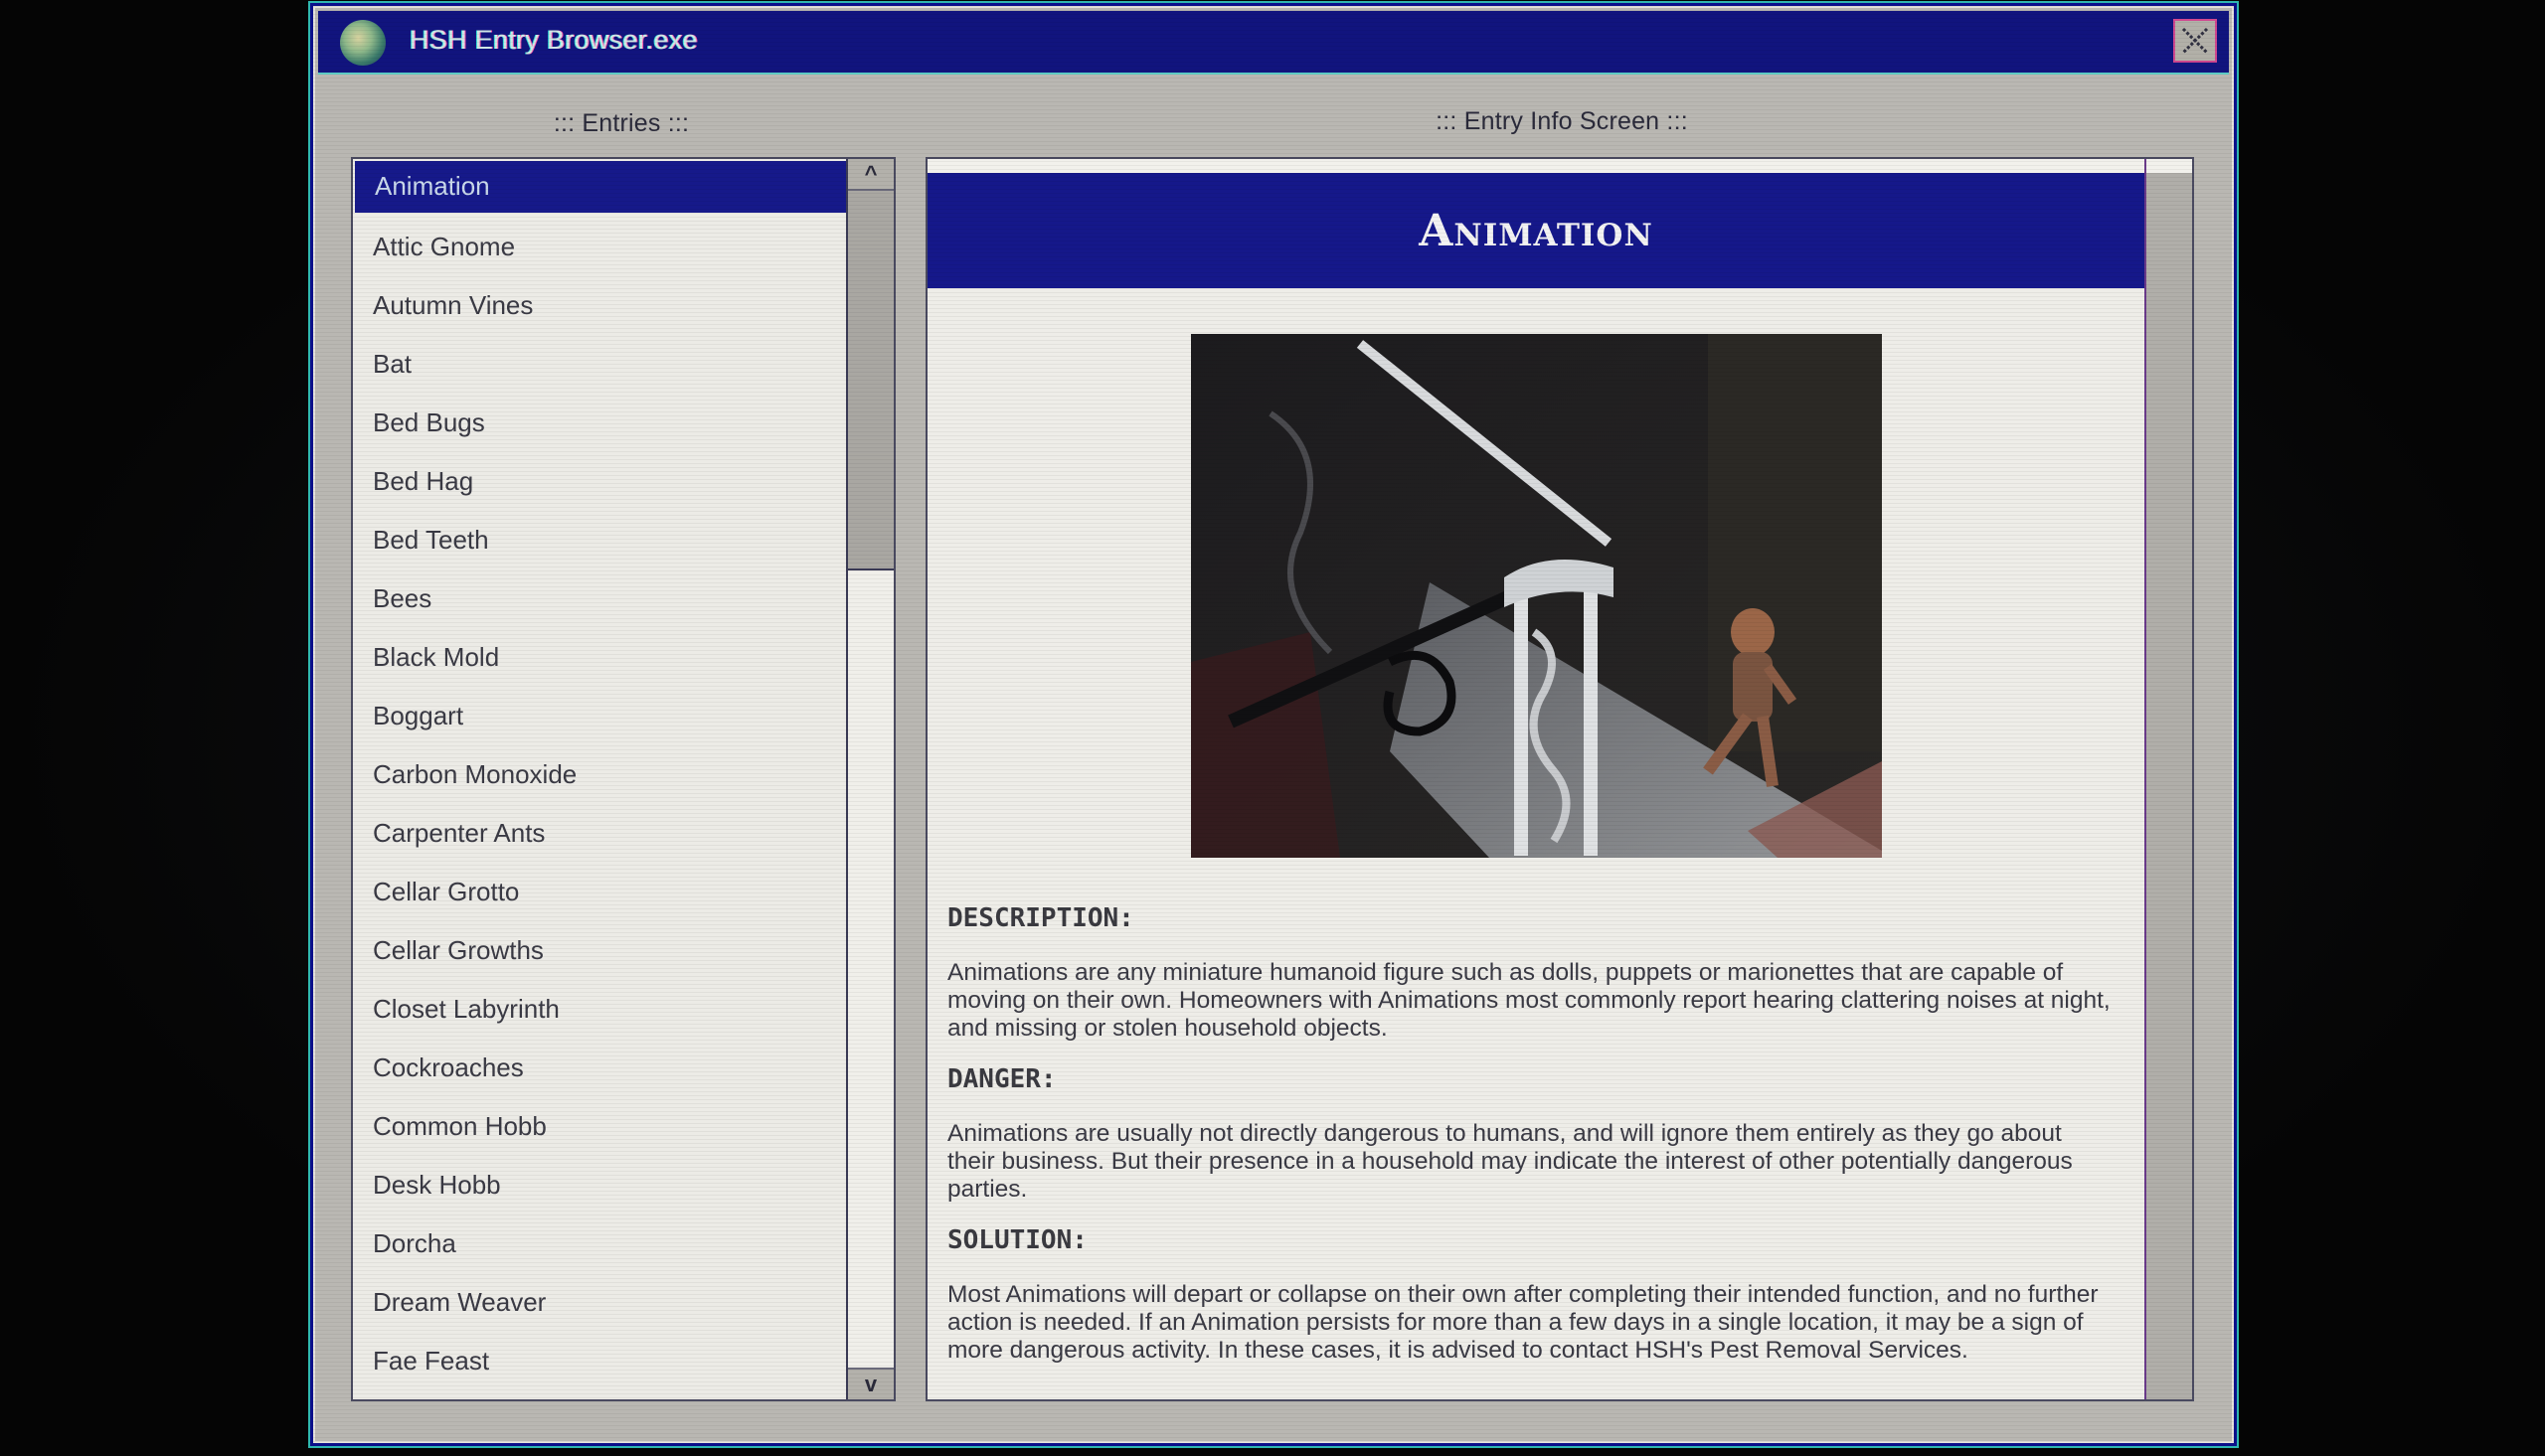  I want to click on close-button, so click(2195, 41).